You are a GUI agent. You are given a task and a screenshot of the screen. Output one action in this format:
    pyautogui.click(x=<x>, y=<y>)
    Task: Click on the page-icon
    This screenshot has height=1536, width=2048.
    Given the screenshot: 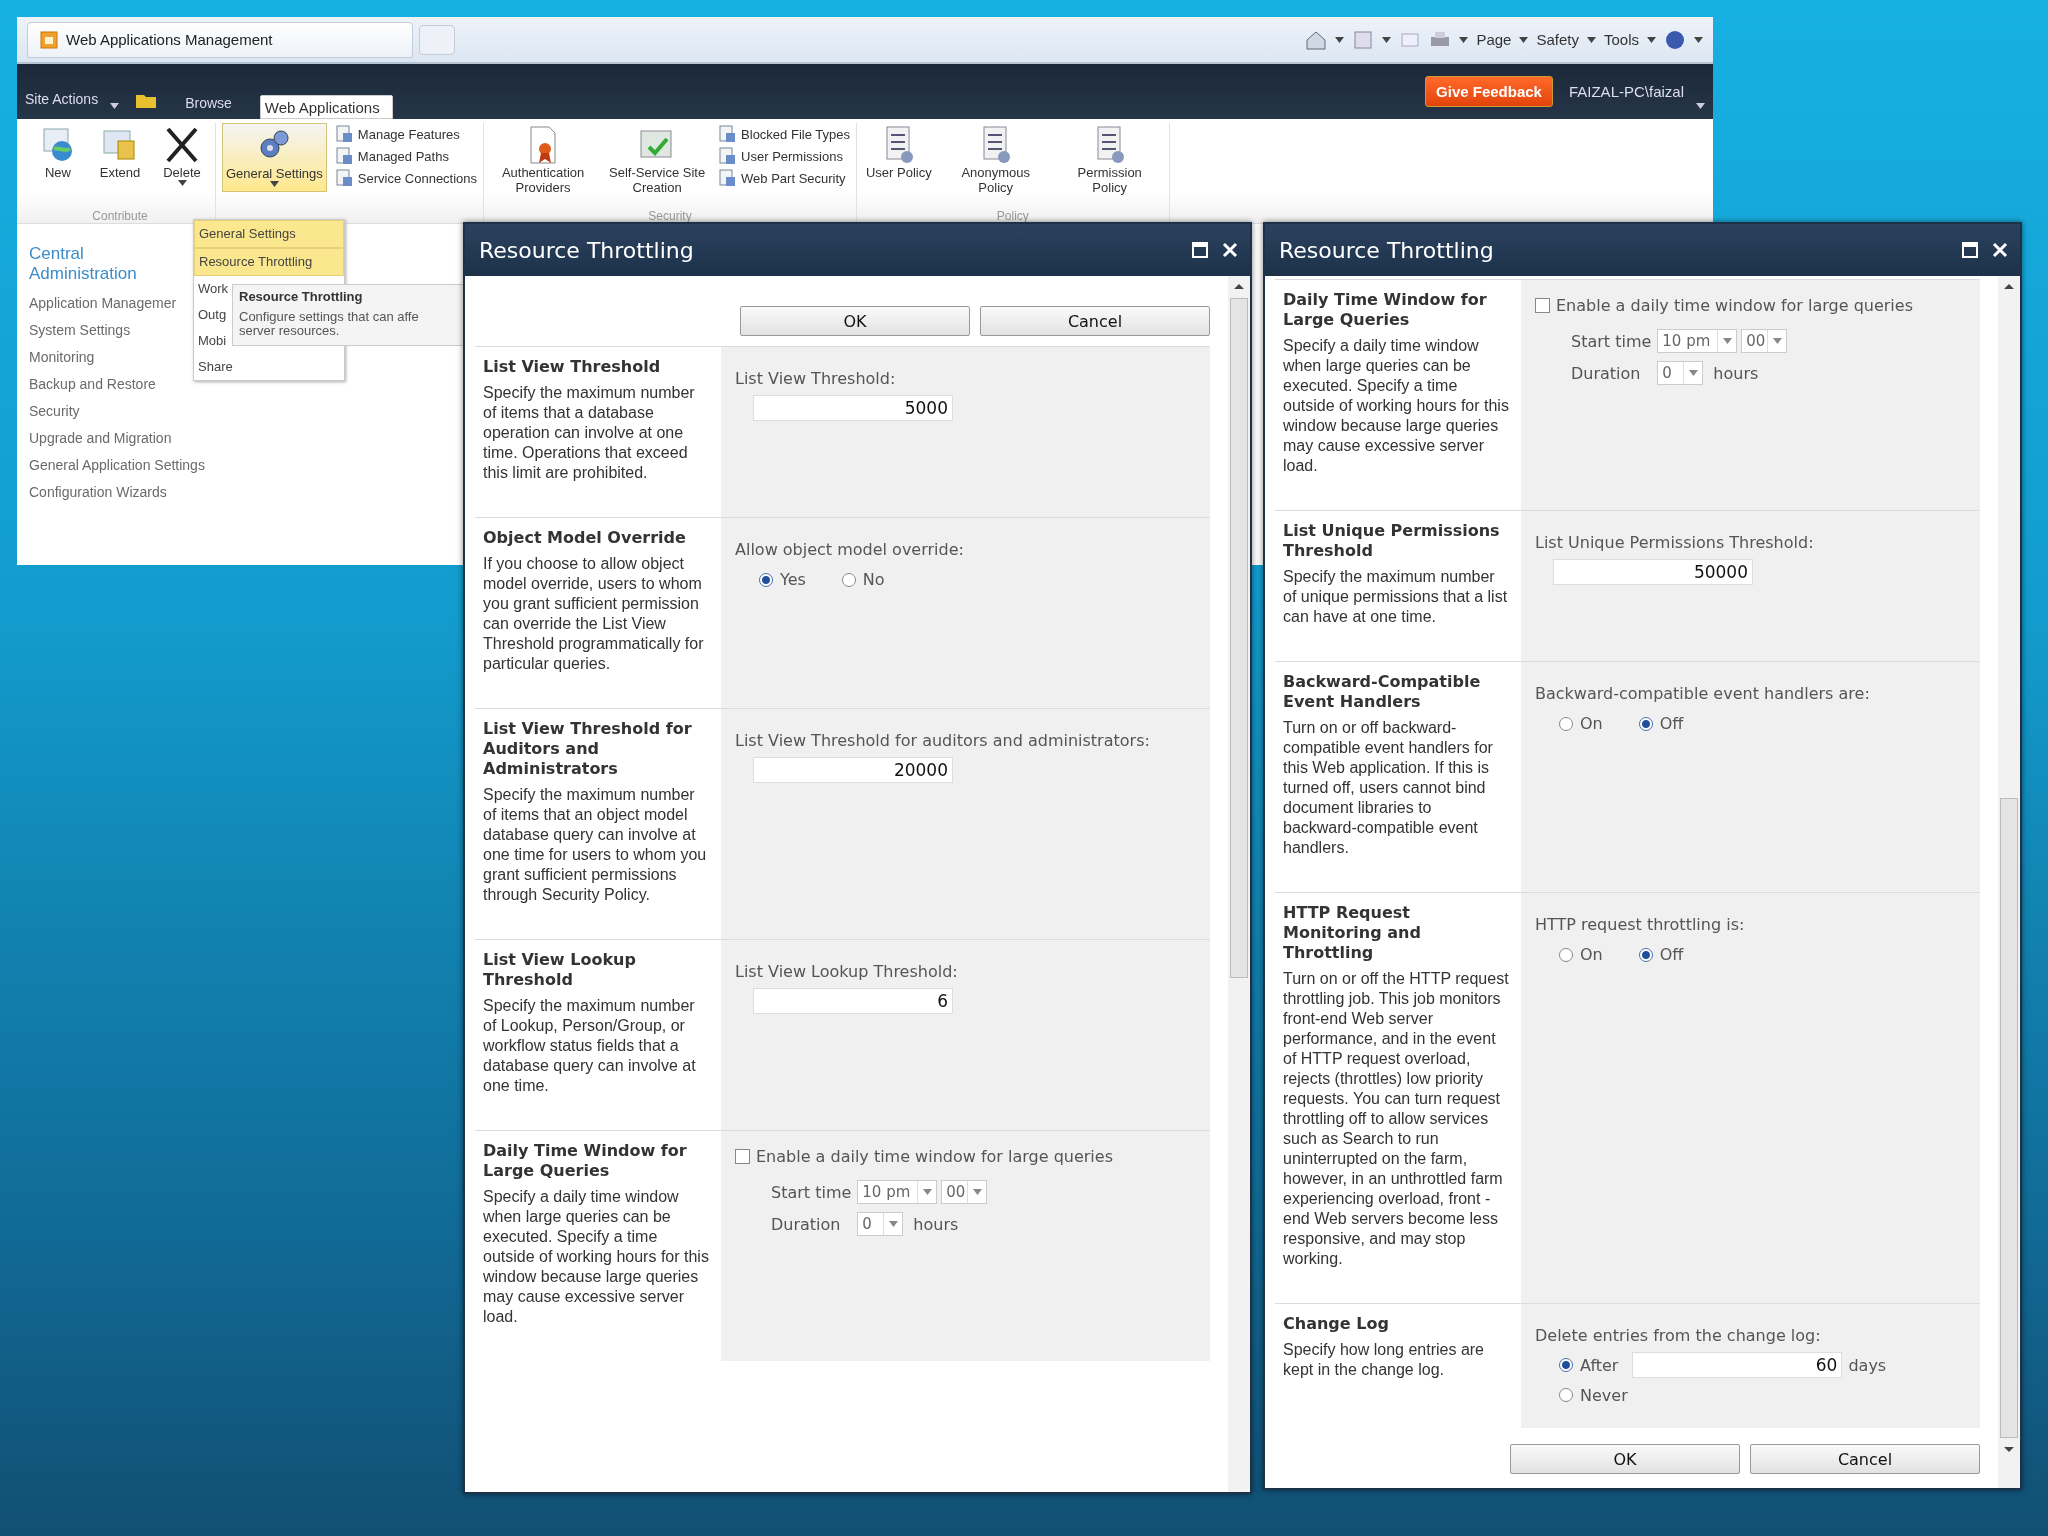 What is the action you would take?
    pyautogui.click(x=49, y=39)
    